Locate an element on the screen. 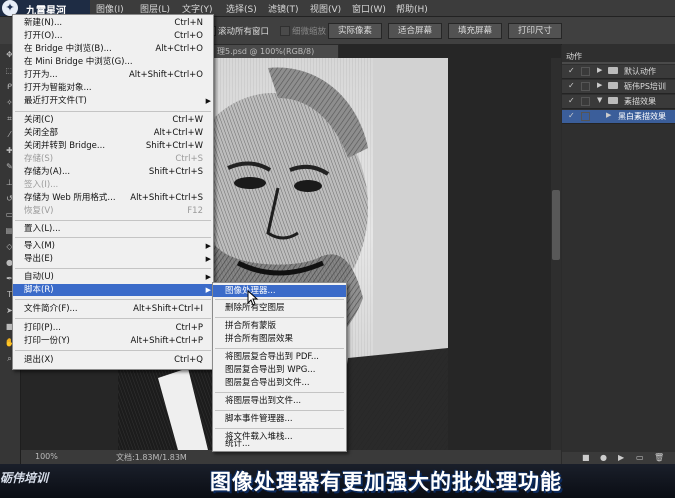  zoom-level: 100% is located at coordinates (46, 456).